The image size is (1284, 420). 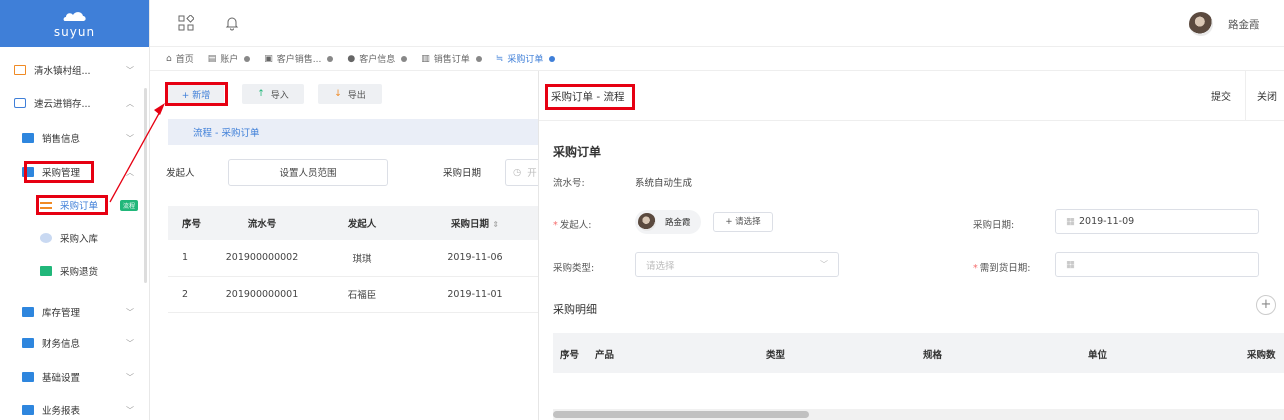 I want to click on annotation-arrow, so click(x=137, y=153).